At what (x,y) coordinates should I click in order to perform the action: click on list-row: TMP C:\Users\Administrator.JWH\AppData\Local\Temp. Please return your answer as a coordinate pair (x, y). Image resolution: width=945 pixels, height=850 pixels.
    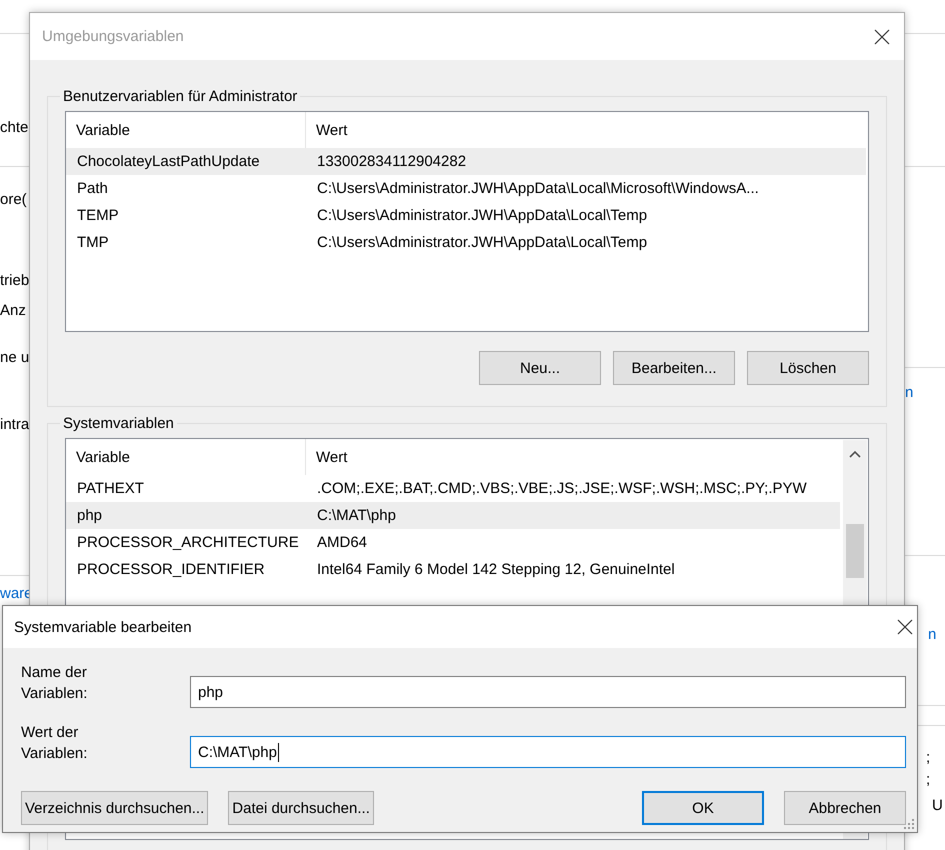
    Looking at the image, I should click on (466, 242).